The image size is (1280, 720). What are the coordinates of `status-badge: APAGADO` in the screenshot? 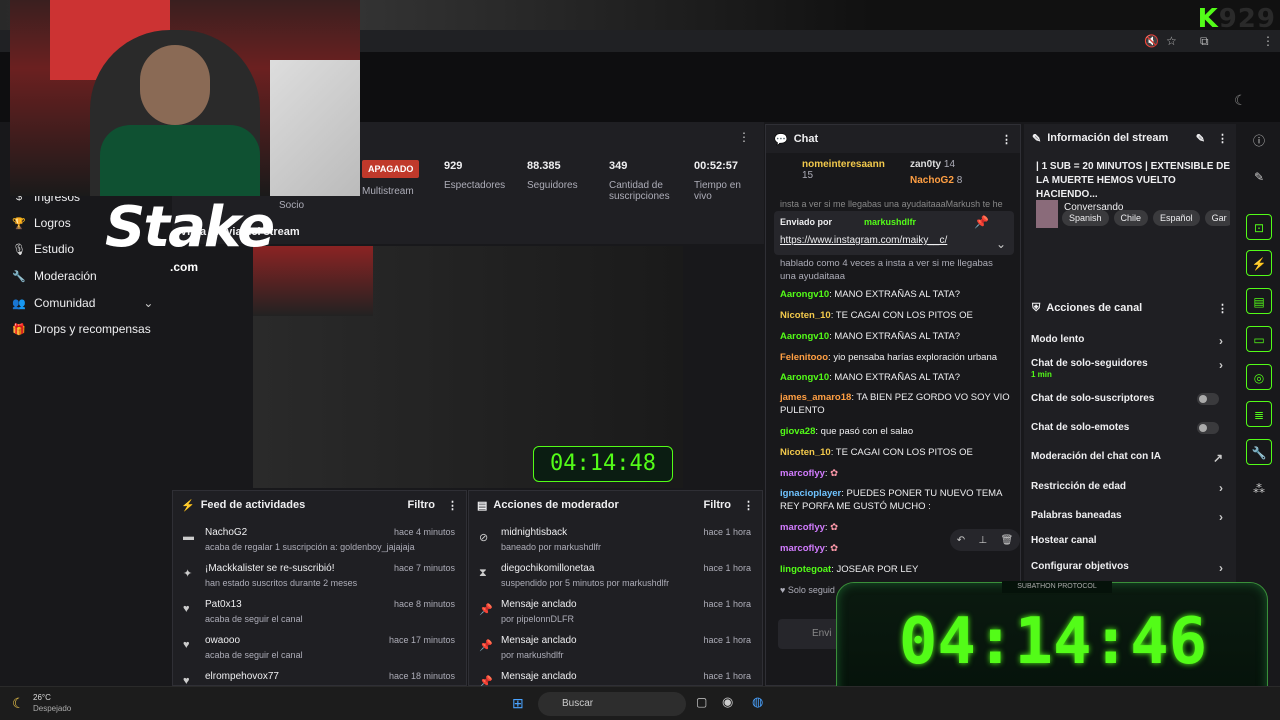 It's located at (391, 169).